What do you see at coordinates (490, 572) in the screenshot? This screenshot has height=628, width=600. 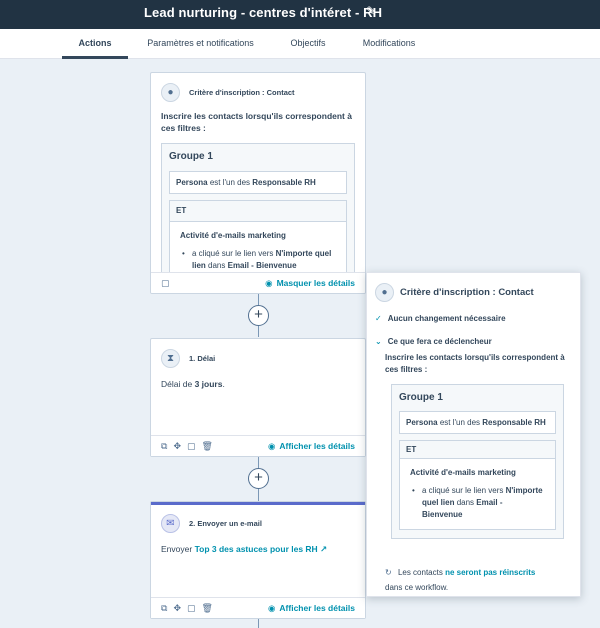 I see `reenrollment-link: ne seront pas réinscrits` at bounding box center [490, 572].